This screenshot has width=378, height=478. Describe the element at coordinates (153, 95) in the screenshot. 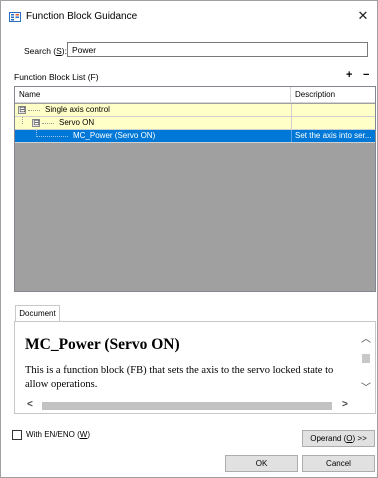

I see `column-name-header: Name` at that location.